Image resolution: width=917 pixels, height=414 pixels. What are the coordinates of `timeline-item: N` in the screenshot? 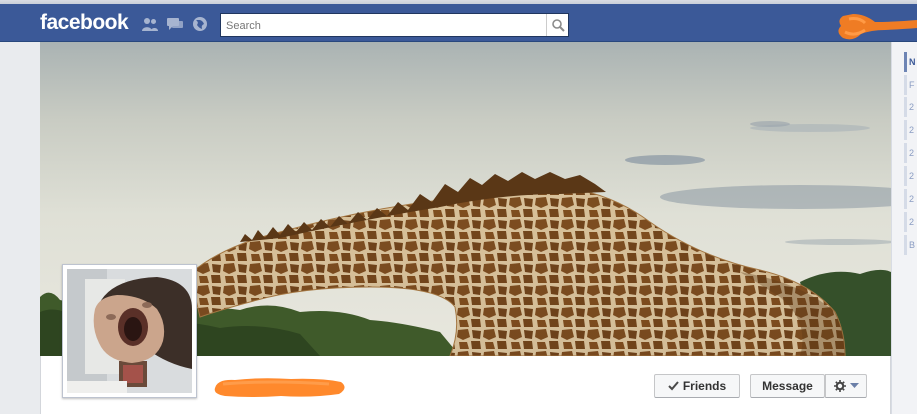 It's located at (910, 62).